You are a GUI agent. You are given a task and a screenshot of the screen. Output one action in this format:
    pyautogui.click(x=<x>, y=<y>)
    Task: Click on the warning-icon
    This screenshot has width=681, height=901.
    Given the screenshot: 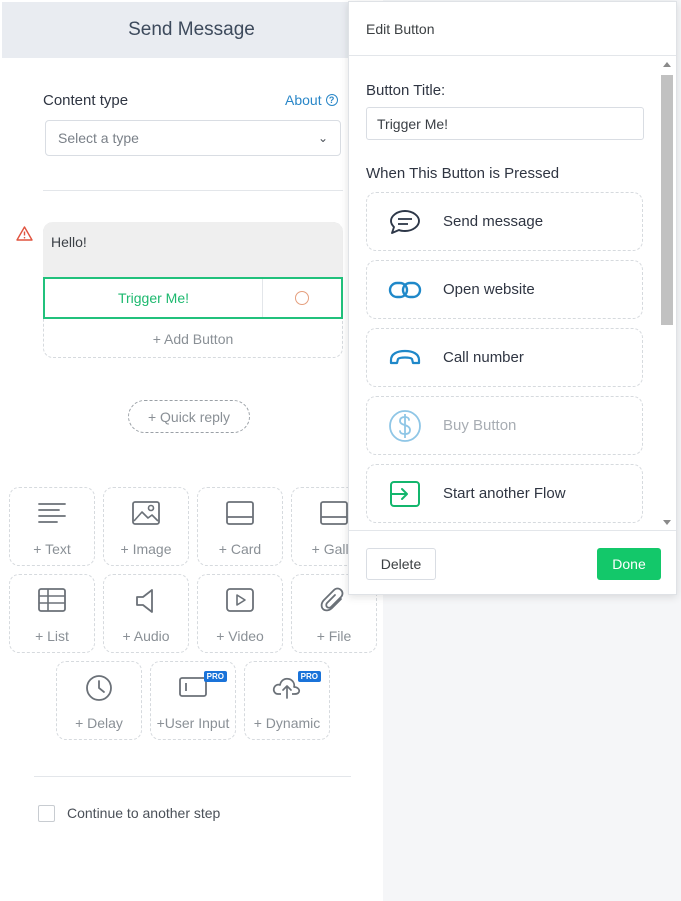 What is the action you would take?
    pyautogui.click(x=24, y=233)
    